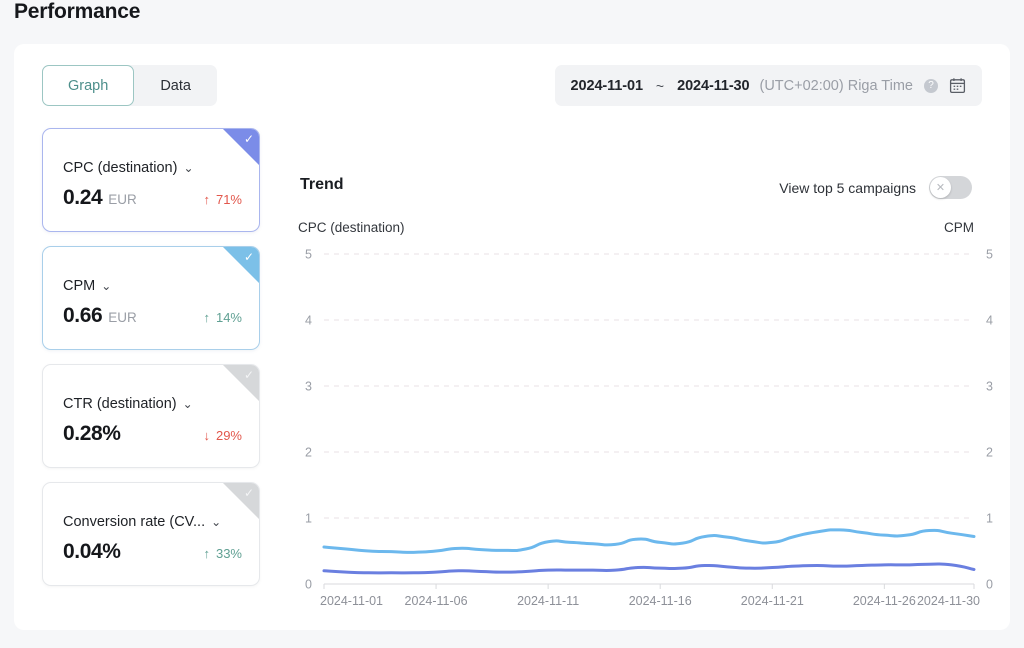 The width and height of the screenshot is (1024, 648). I want to click on metric-card-name-row: CPC (destination) ⌄, so click(128, 168).